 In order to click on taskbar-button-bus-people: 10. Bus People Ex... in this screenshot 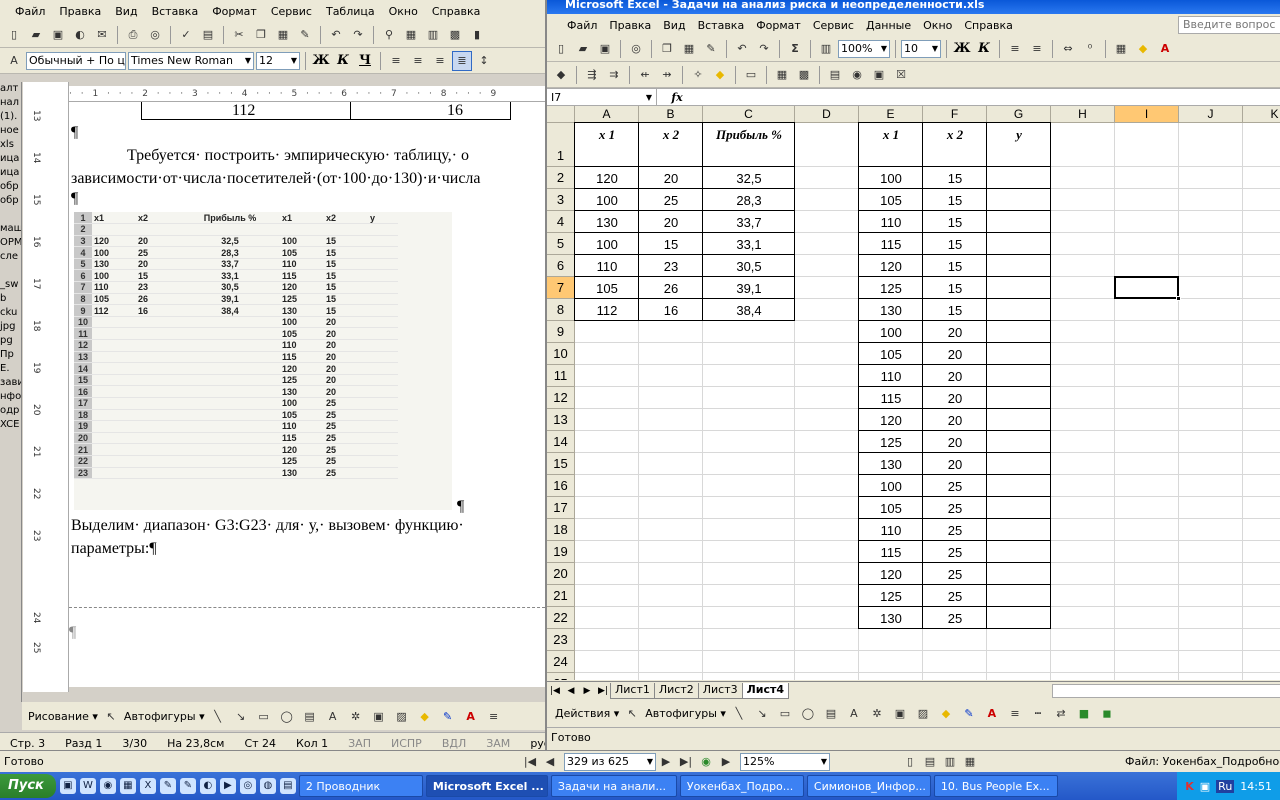, I will do `click(995, 786)`.